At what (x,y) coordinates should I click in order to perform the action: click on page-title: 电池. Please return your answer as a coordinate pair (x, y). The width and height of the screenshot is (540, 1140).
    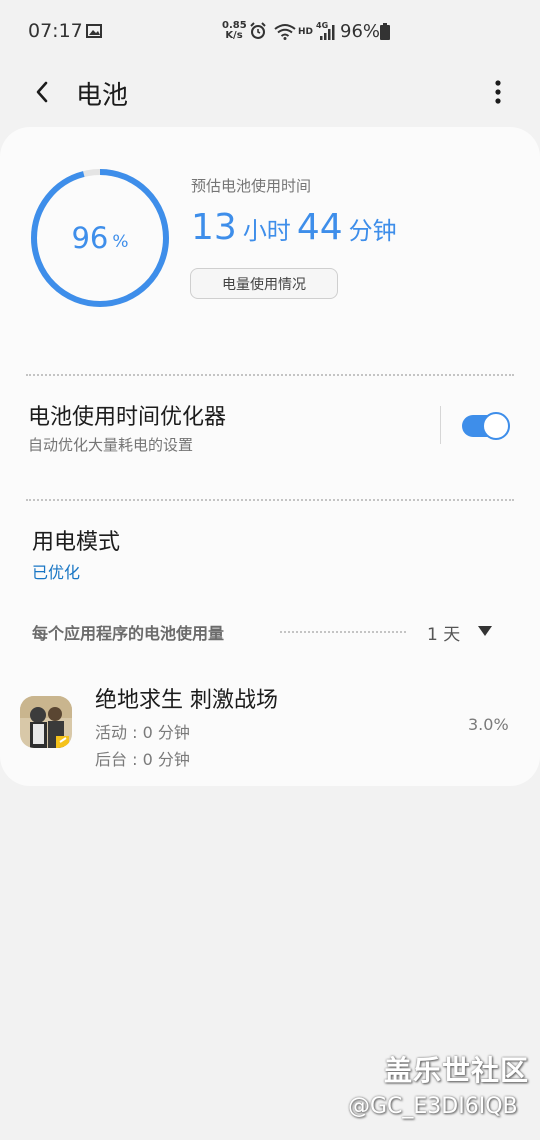
    Looking at the image, I should click on (102, 96).